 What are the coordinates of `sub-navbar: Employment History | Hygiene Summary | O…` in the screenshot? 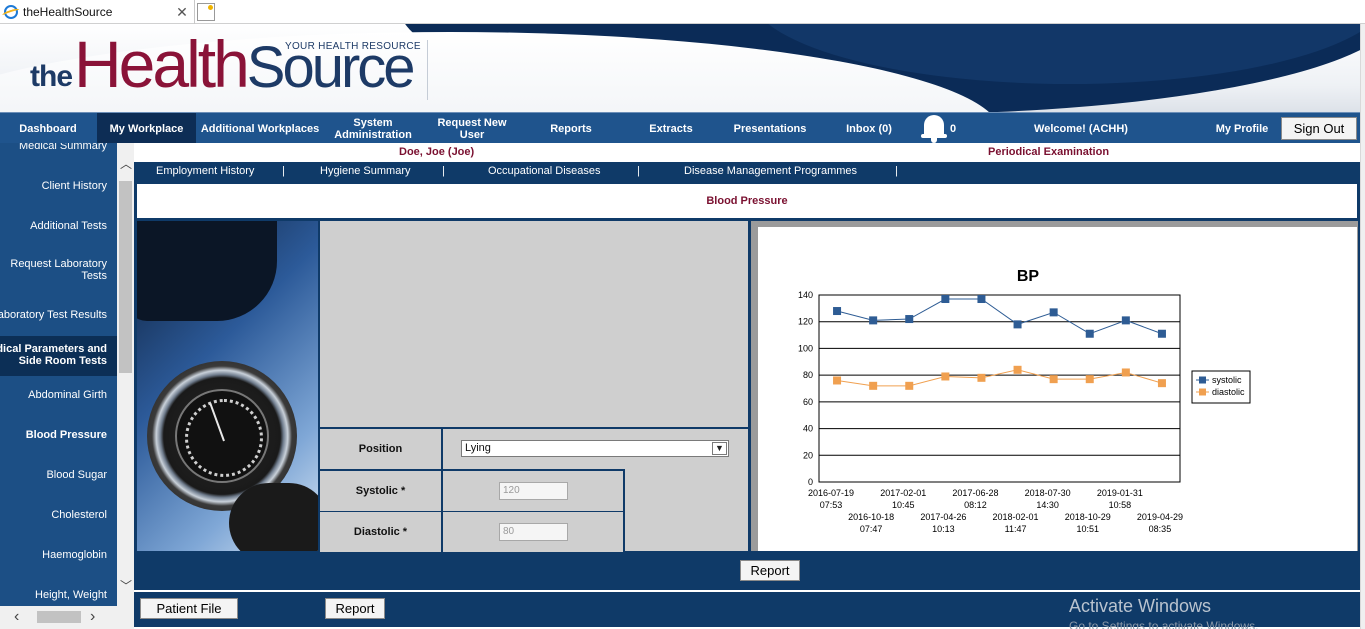 It's located at (747, 171).